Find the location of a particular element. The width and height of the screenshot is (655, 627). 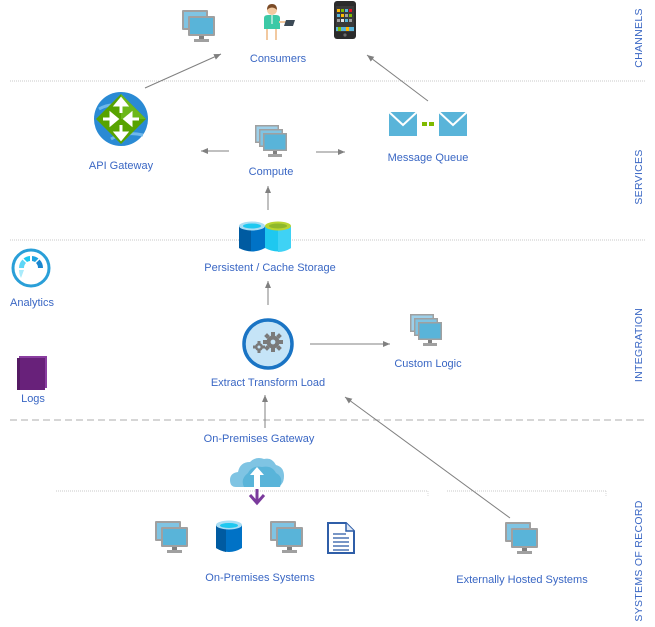

compute-label: Compute is located at coordinates (271, 172).